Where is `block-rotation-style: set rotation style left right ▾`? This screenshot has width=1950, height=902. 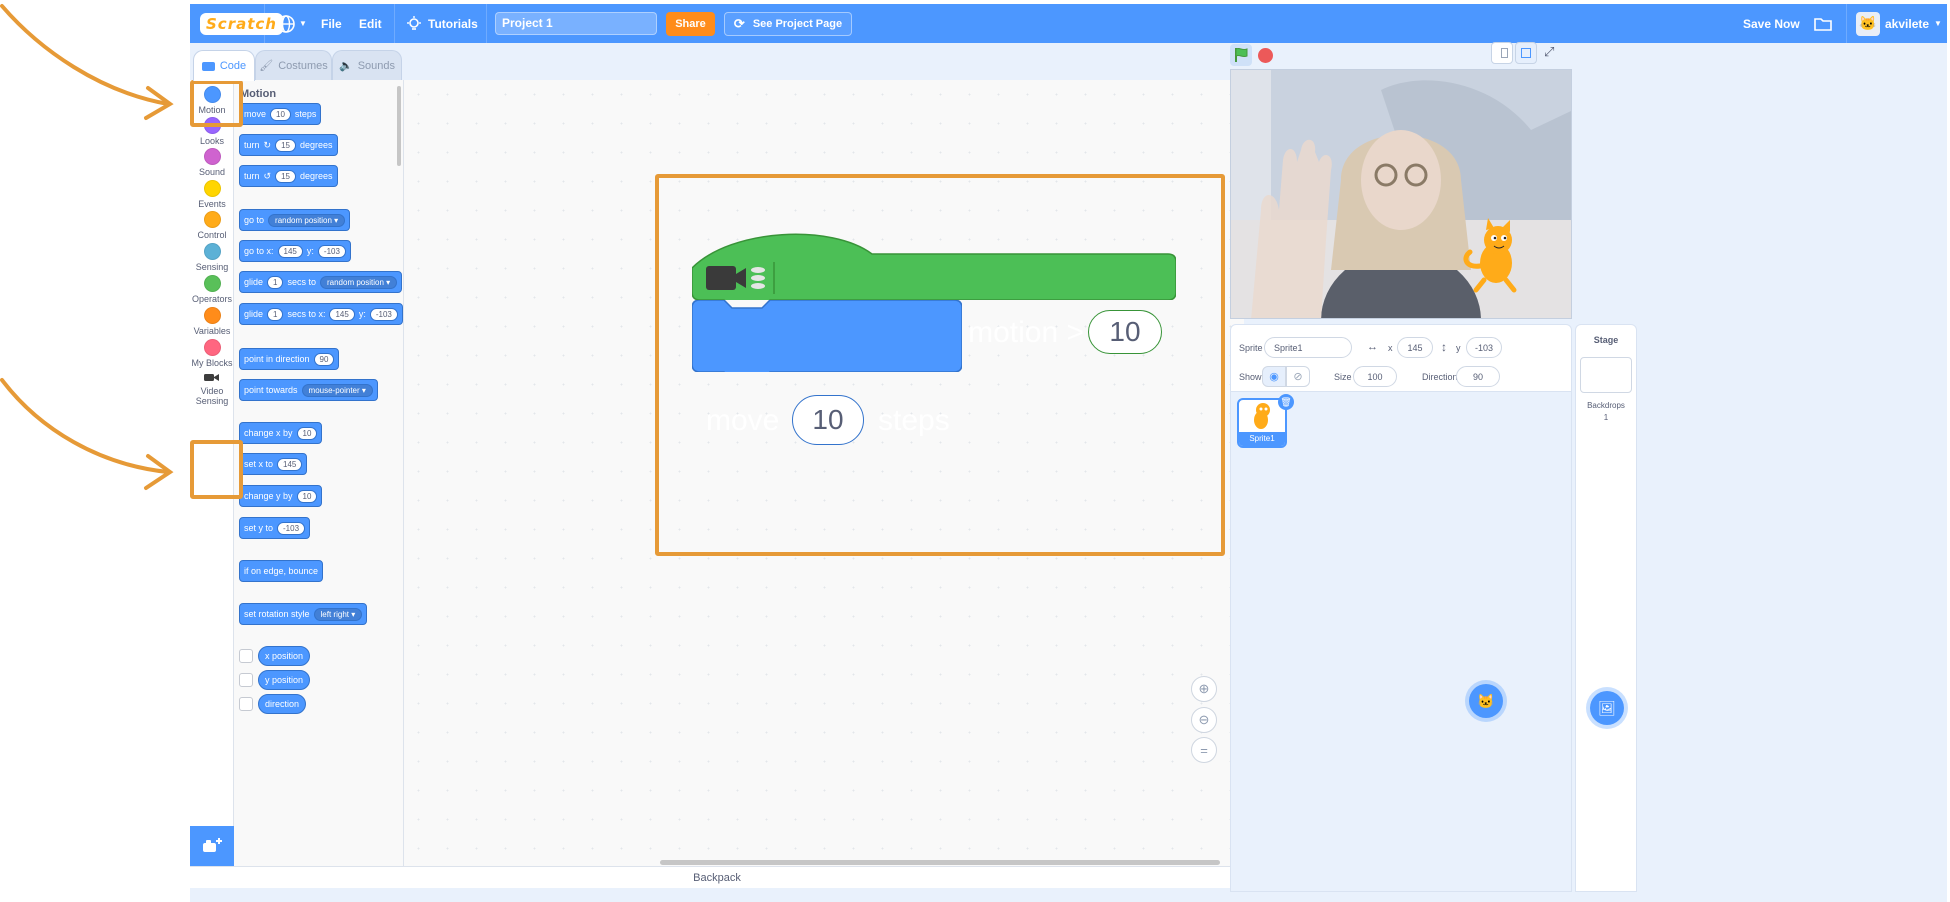
block-rotation-style: set rotation style left right ▾ is located at coordinates (303, 614).